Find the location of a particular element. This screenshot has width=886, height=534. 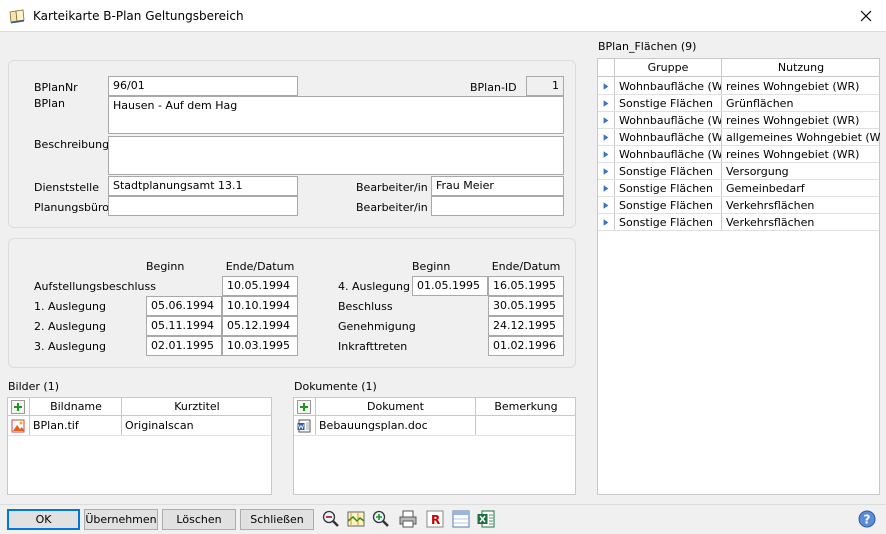

image-file-icon is located at coordinates (18, 426).